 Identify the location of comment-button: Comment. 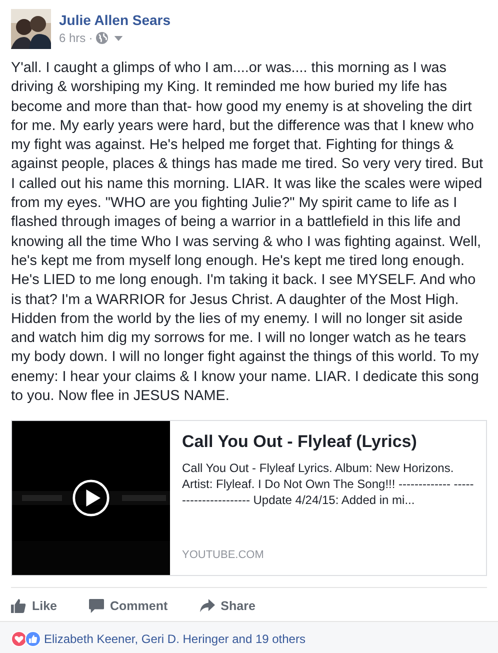
(128, 606).